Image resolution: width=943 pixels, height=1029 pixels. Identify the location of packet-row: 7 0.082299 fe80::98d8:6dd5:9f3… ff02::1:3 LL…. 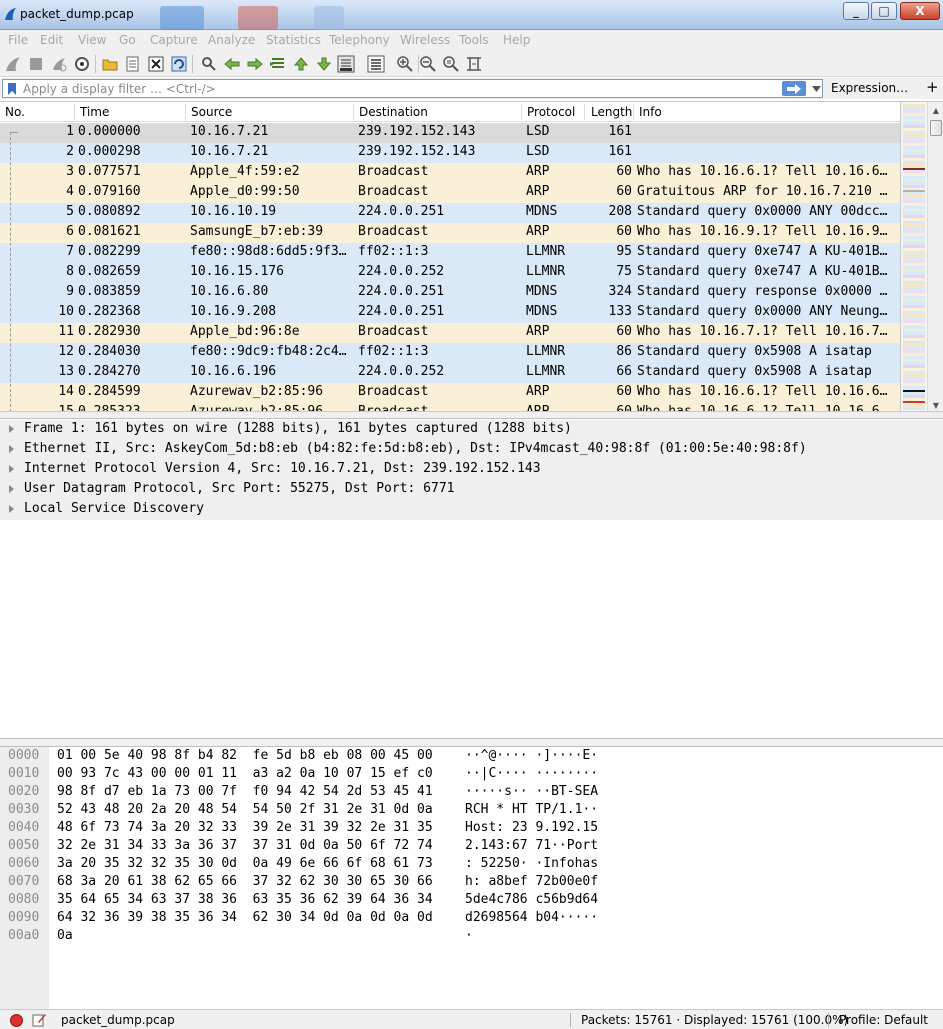
(450, 253).